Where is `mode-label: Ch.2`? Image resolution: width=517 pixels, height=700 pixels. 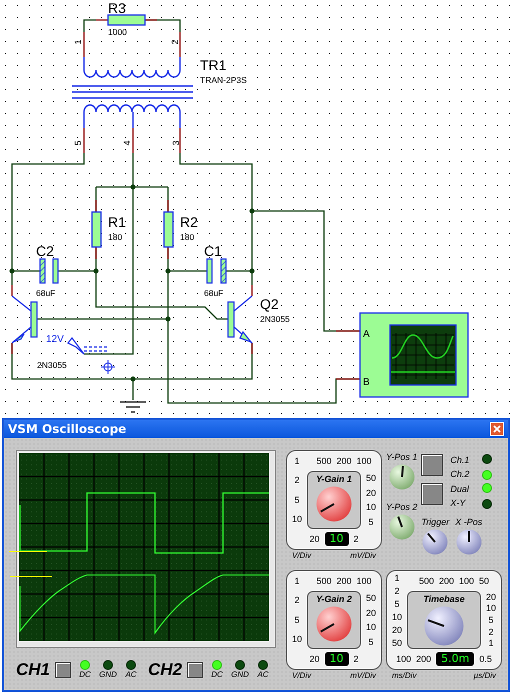
mode-label: Ch.2 is located at coordinates (460, 474).